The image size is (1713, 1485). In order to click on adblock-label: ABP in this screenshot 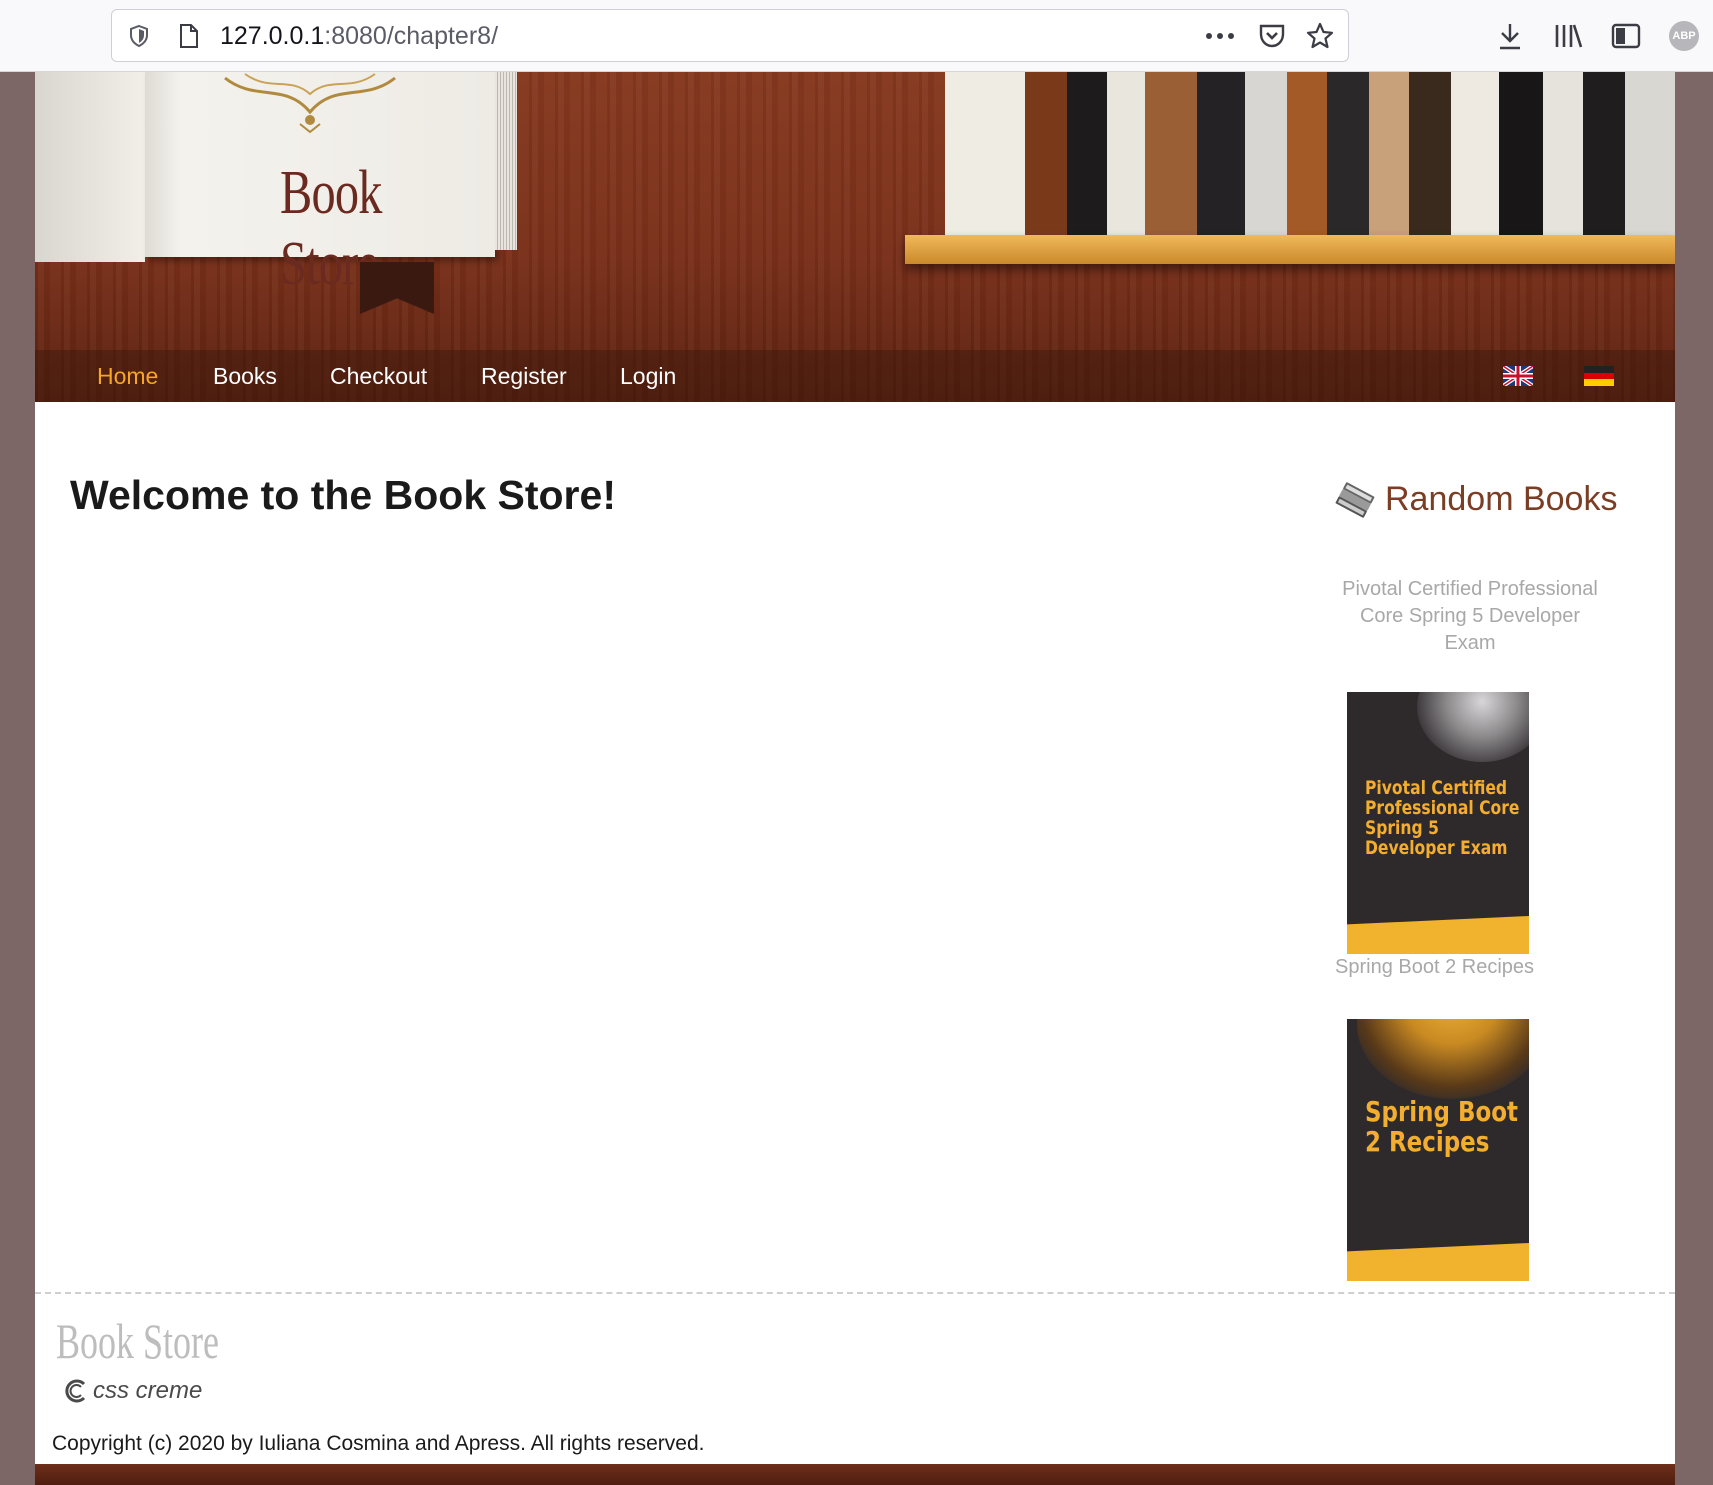, I will do `click(1684, 36)`.